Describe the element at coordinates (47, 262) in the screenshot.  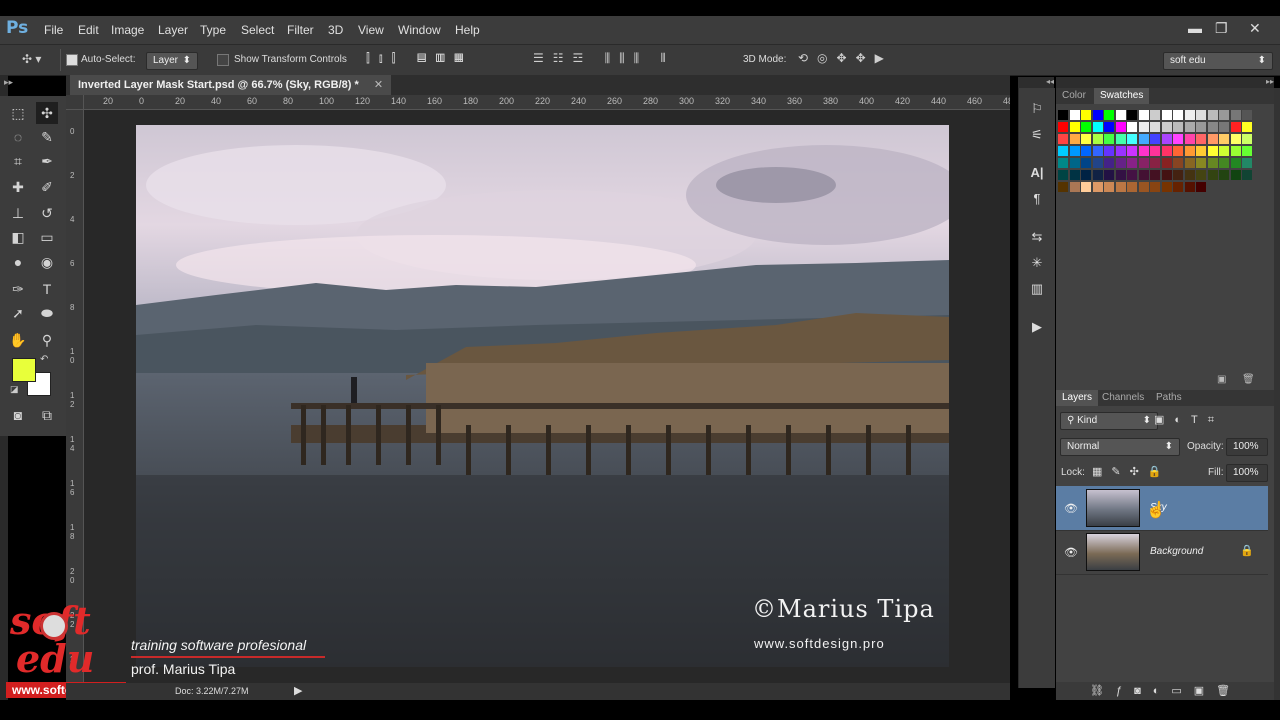
I see `dodge-tool-icon: ◉` at that location.